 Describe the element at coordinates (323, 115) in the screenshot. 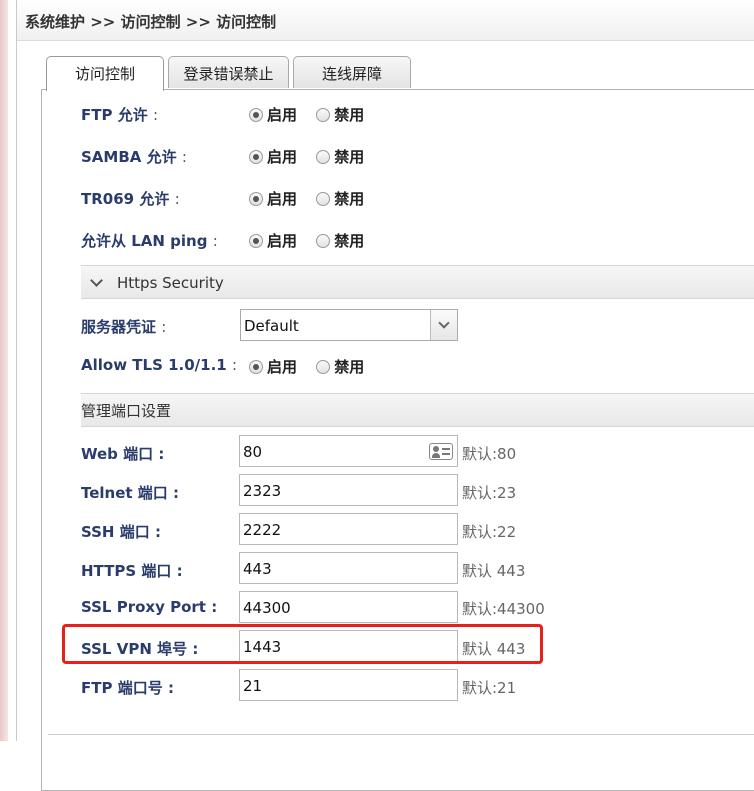

I see `ftp-disable-radio` at that location.